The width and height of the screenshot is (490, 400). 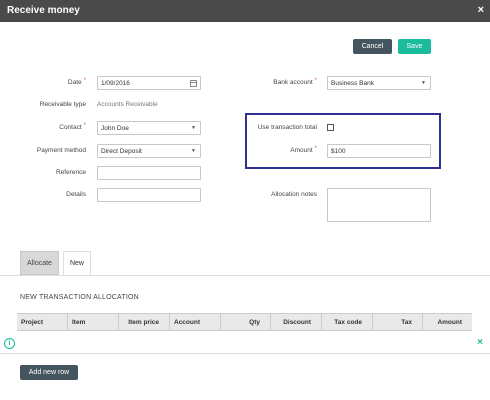 I want to click on amount-value: $100, so click(x=338, y=151).